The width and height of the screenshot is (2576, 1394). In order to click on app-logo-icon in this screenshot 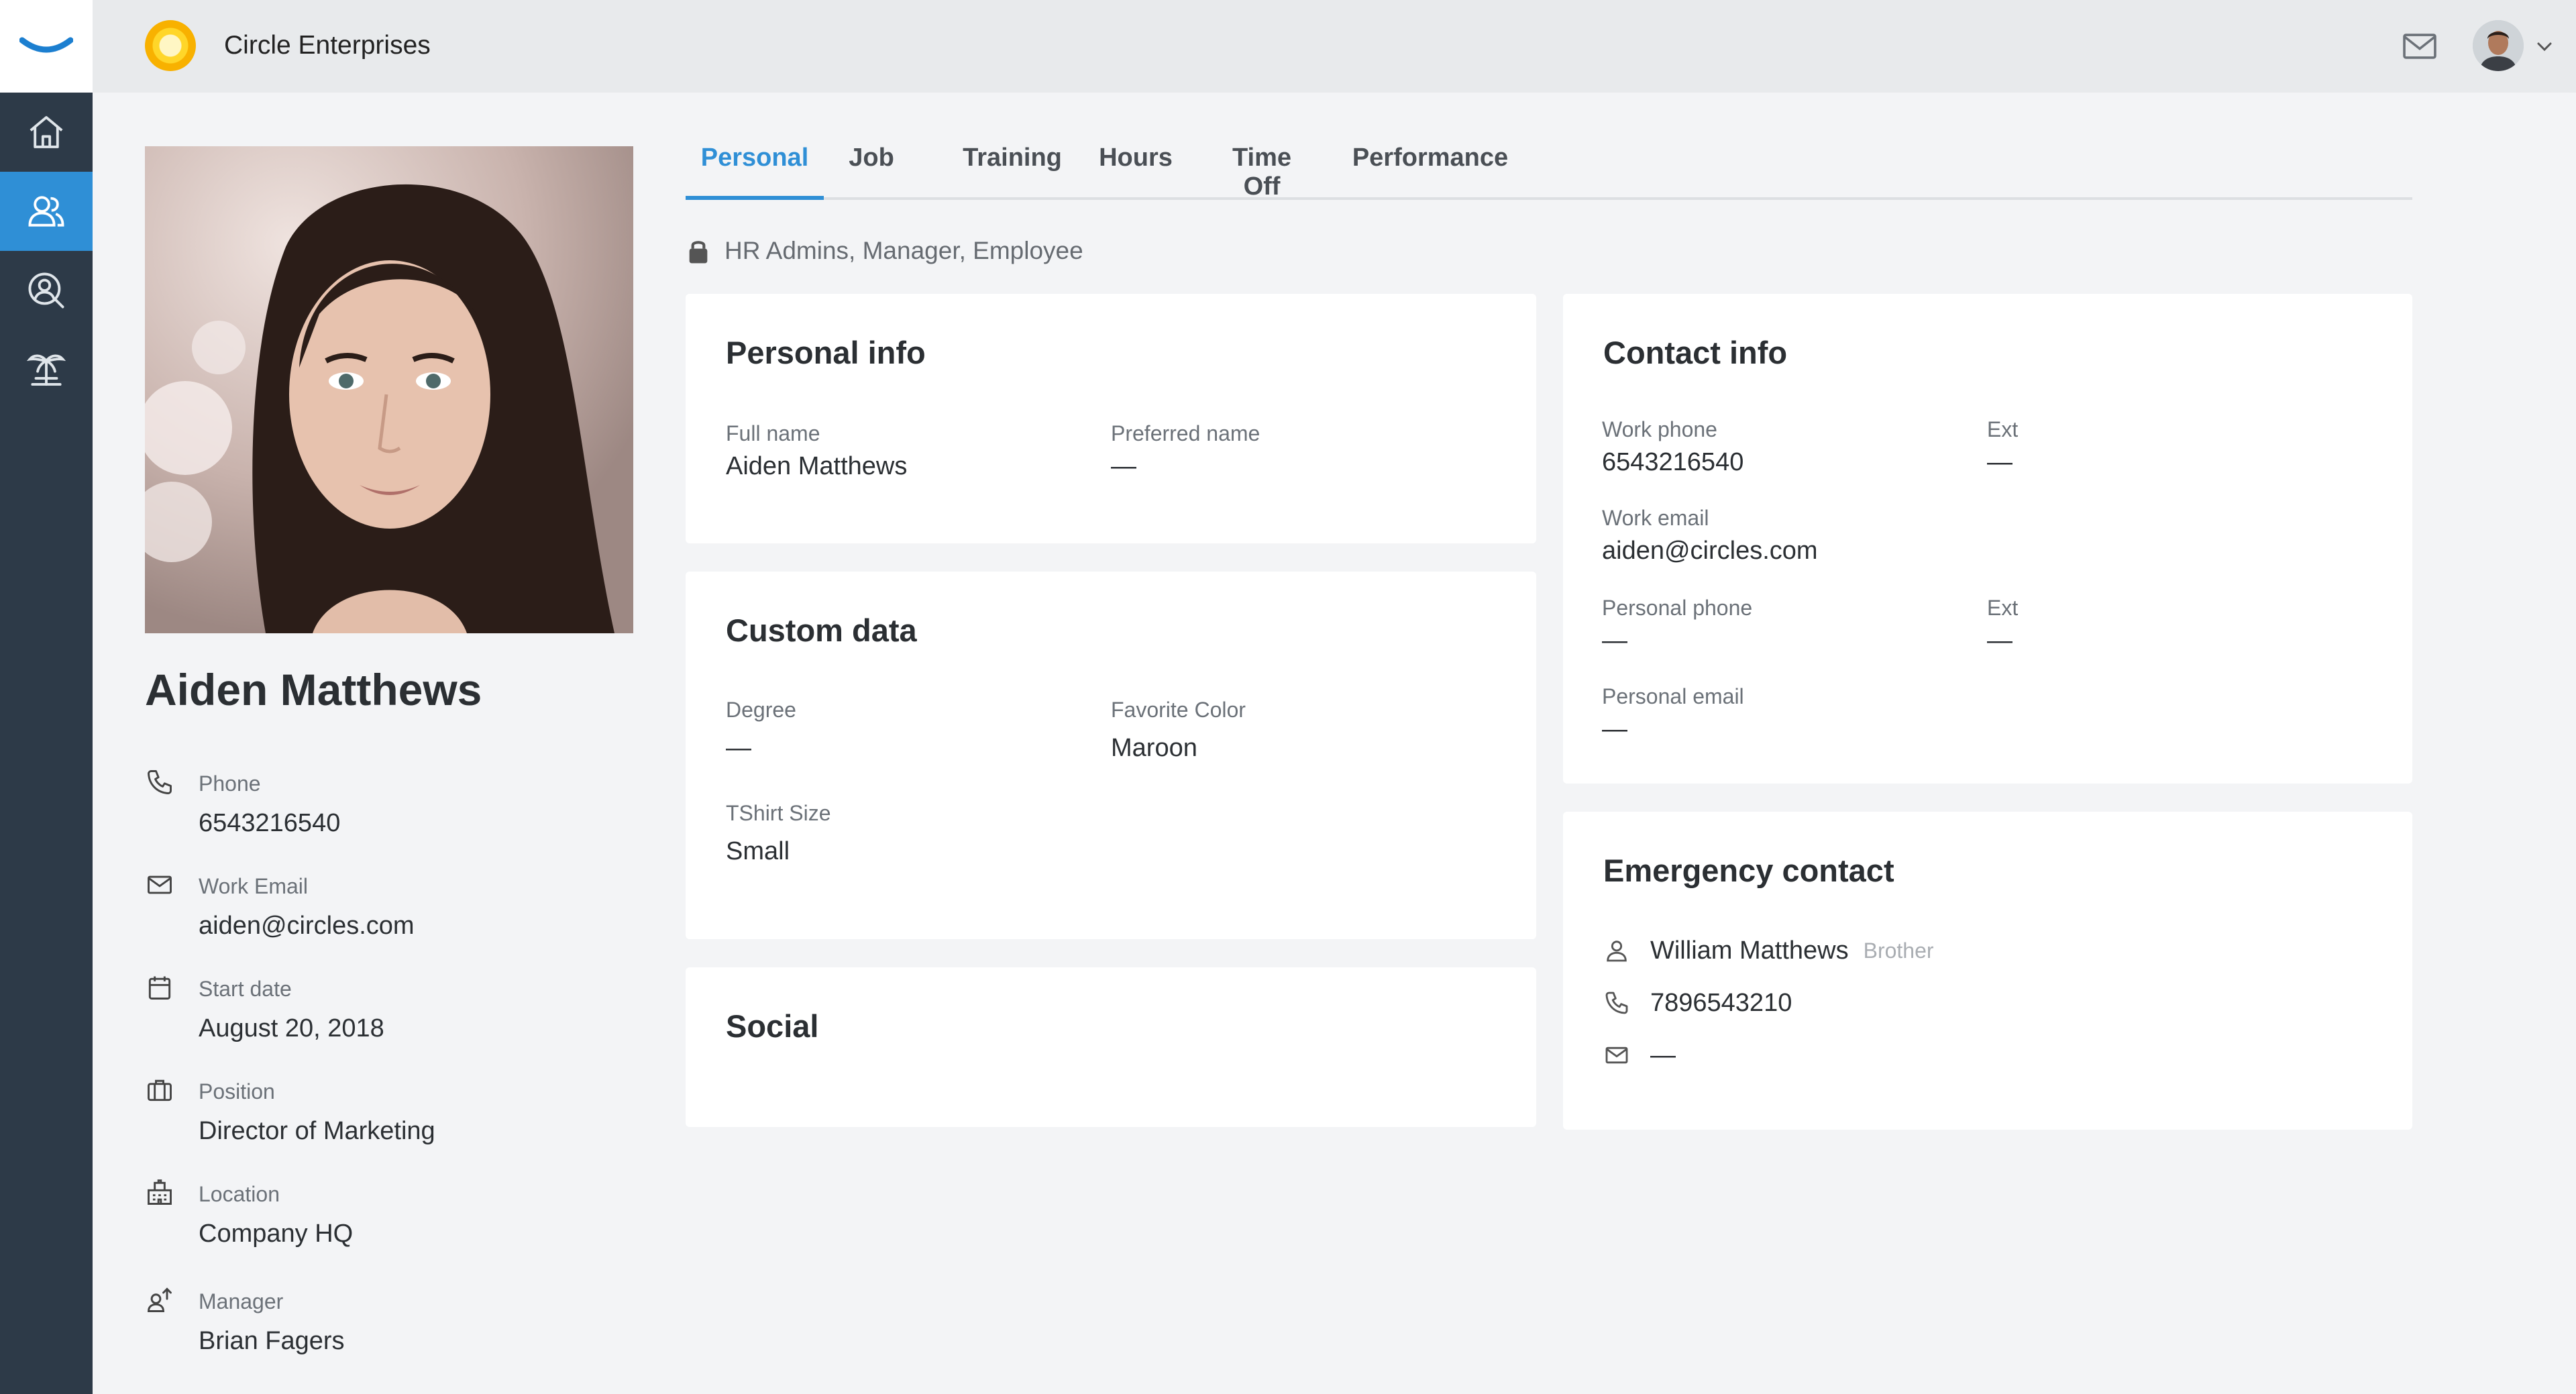, I will do `click(46, 45)`.